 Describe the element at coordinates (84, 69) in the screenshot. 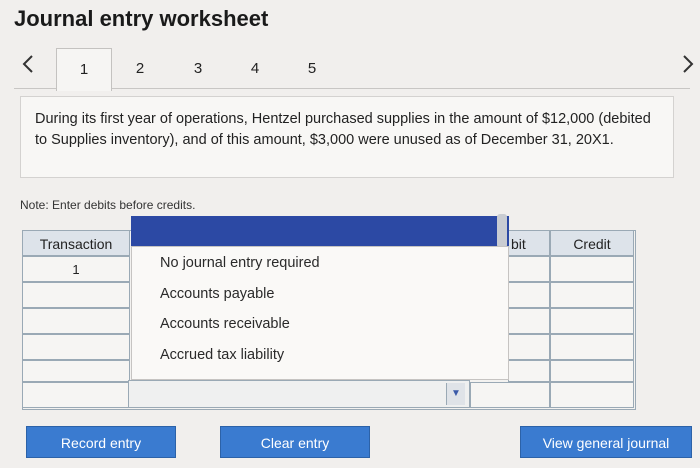

I see `tab-1: 1` at that location.